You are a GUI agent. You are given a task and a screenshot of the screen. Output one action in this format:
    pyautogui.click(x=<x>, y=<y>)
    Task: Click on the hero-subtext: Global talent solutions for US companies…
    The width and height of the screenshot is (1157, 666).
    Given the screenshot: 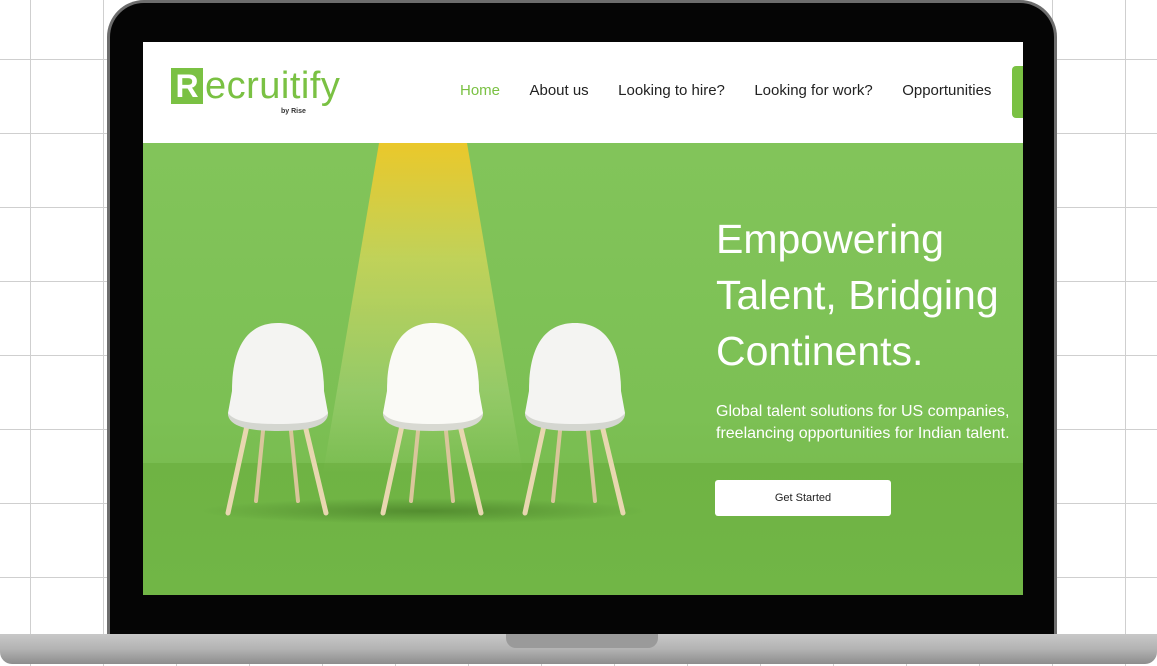 What is the action you would take?
    pyautogui.click(x=863, y=422)
    